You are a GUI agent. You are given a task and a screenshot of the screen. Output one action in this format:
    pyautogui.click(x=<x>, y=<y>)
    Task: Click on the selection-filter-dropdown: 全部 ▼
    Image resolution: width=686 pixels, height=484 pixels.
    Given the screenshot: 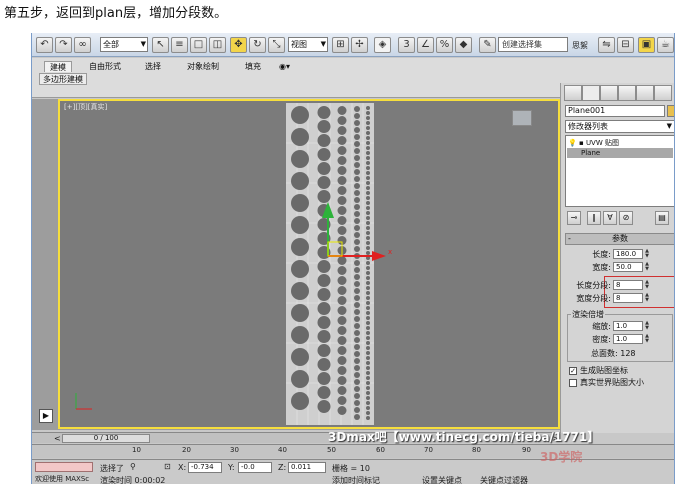 What is the action you would take?
    pyautogui.click(x=124, y=44)
    